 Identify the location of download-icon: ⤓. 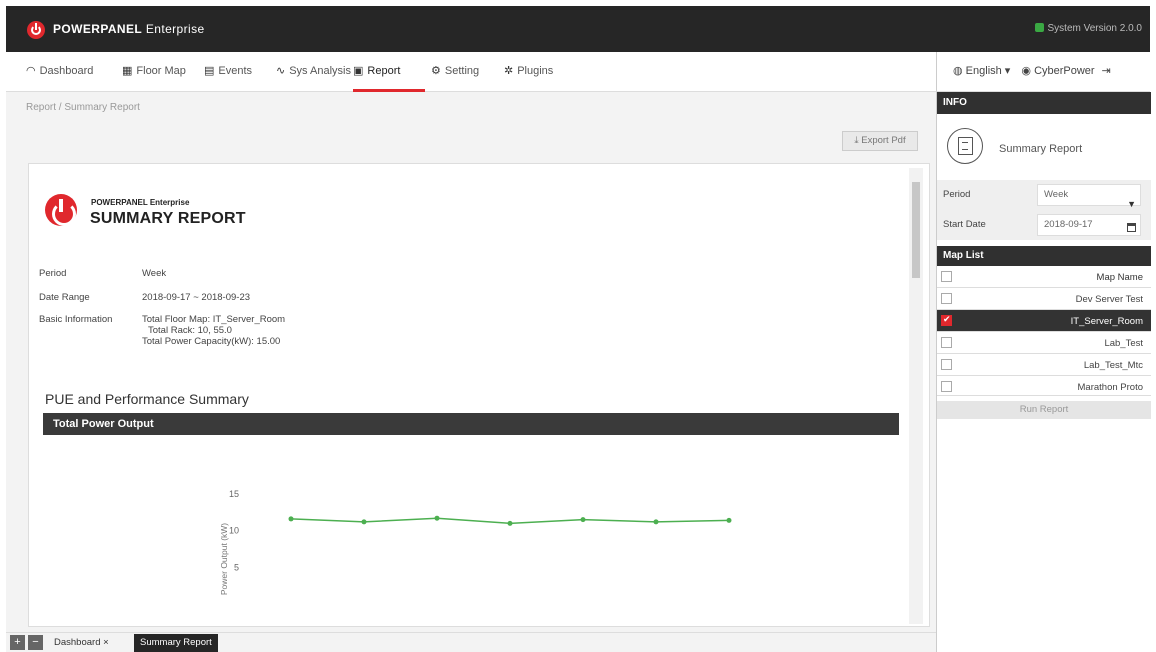
(856, 140).